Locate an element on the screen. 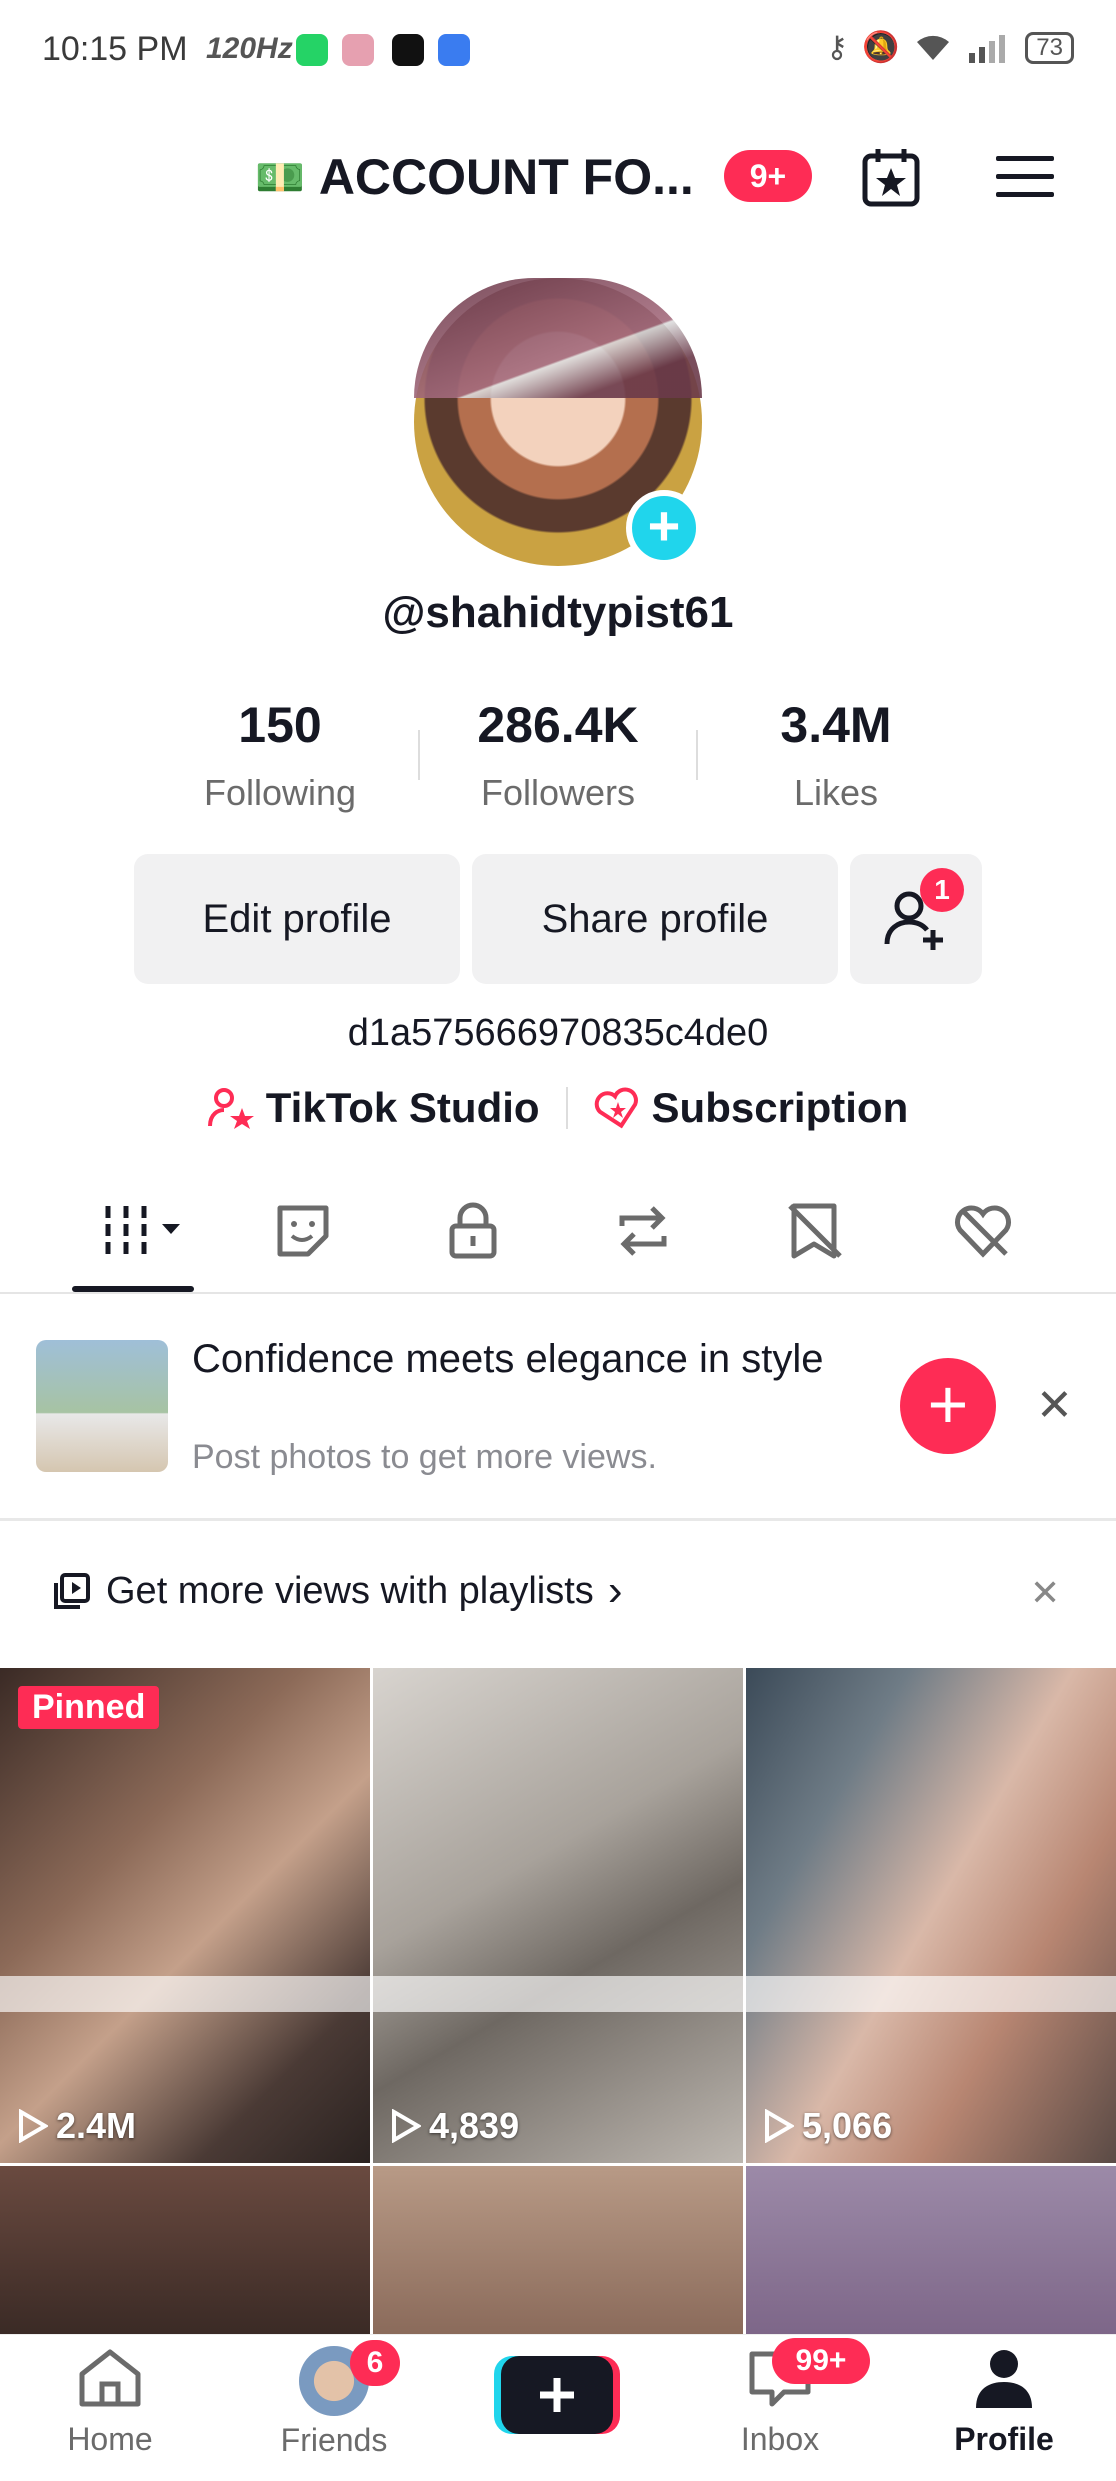 The height and width of the screenshot is (2481, 1116). nav-profile: Profile is located at coordinates (1004, 2402).